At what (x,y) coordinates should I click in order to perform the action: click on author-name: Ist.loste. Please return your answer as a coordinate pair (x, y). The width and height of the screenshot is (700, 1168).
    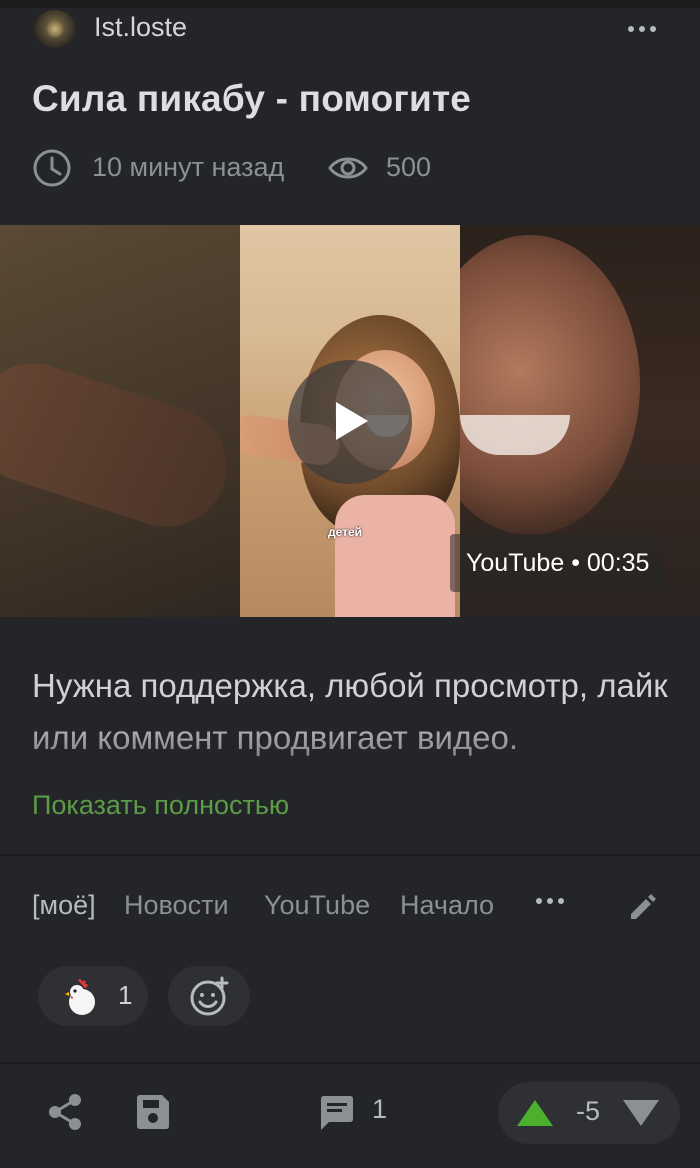
    Looking at the image, I should click on (140, 27).